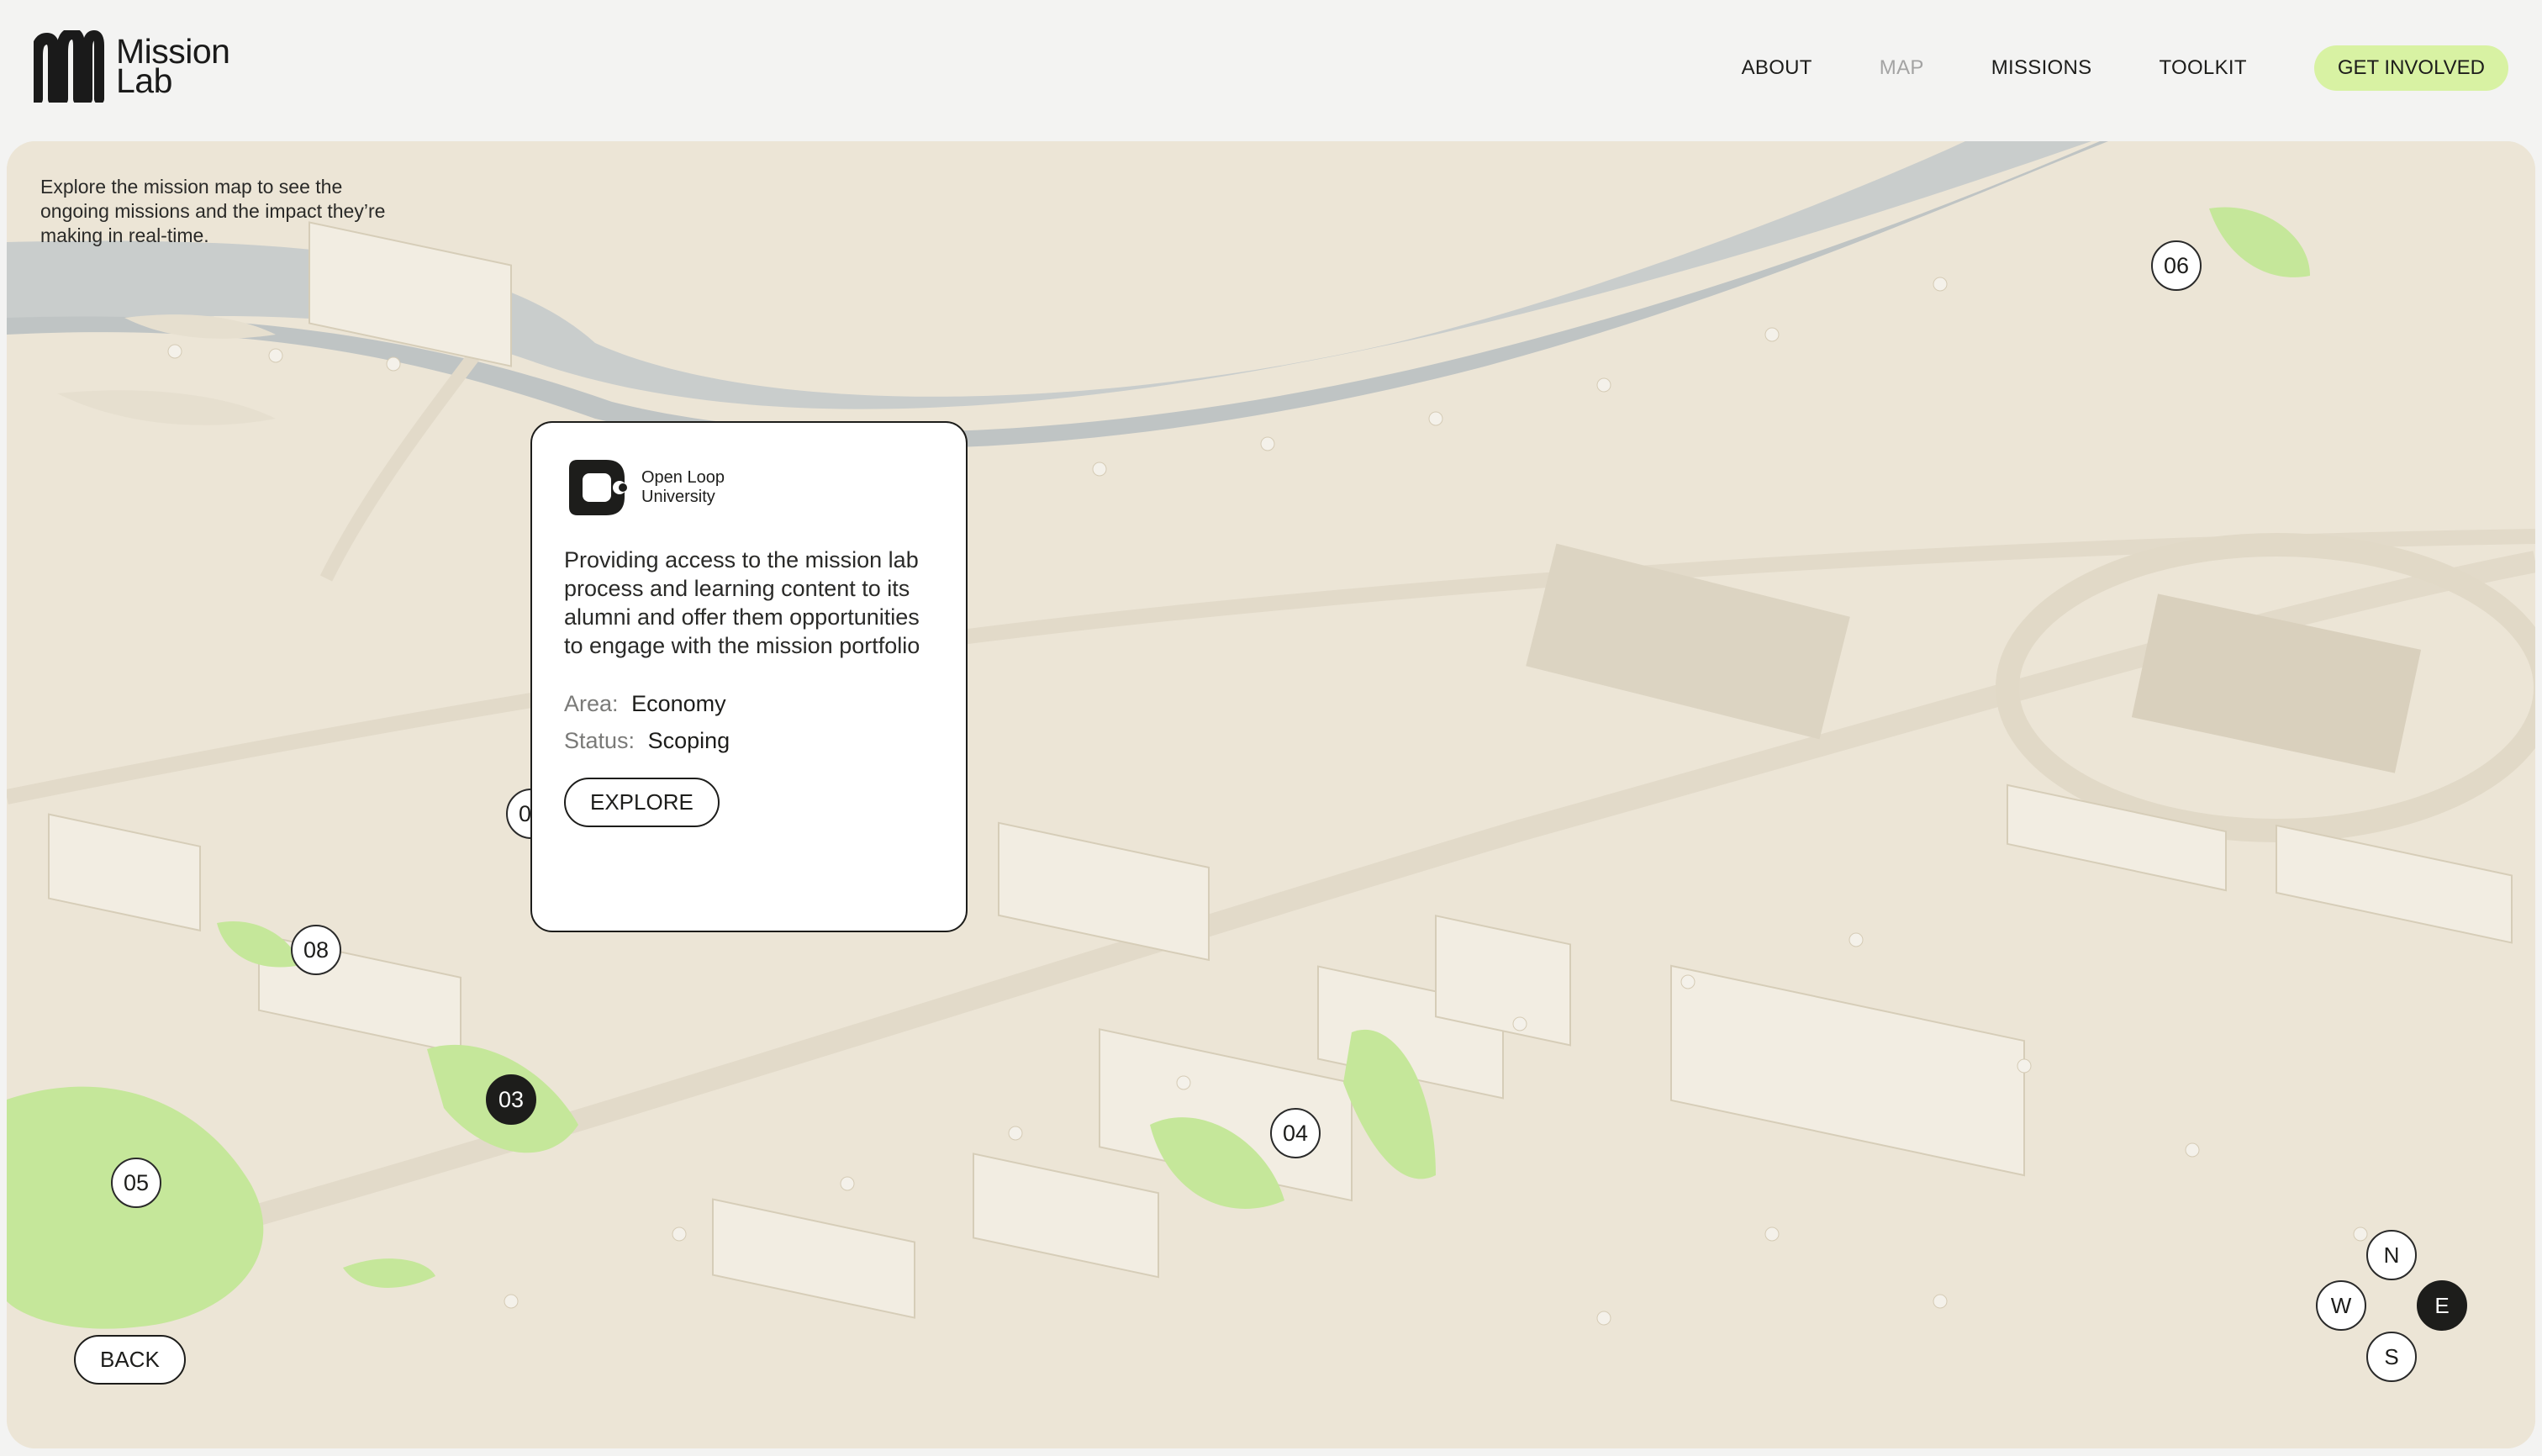 This screenshot has width=2542, height=1456. Describe the element at coordinates (2411, 68) in the screenshot. I see `get-involved-button: GET INVOLVED` at that location.